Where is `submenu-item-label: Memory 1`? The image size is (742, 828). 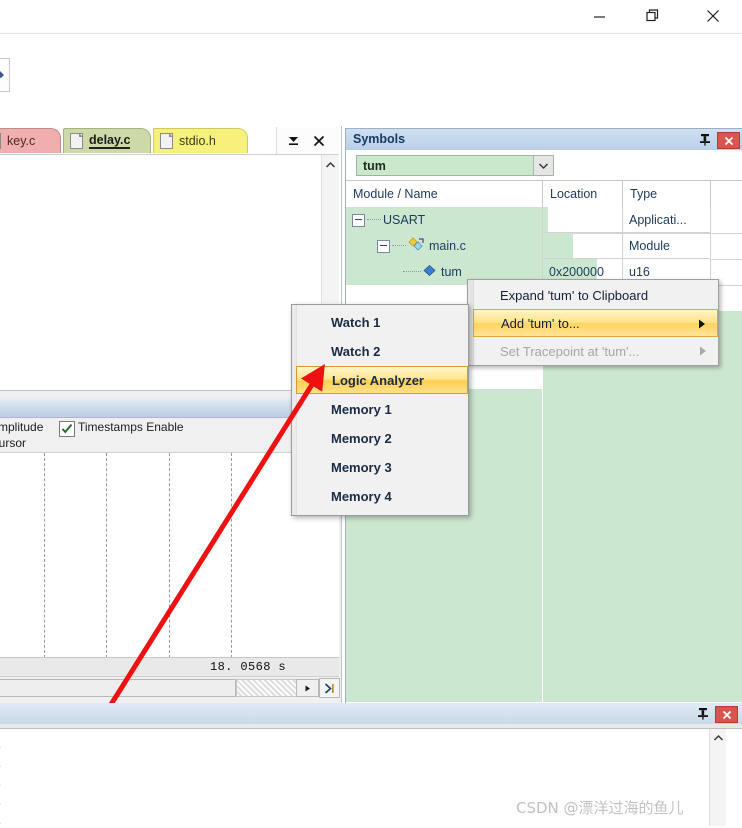
submenu-item-label: Memory 1 is located at coordinates (361, 409).